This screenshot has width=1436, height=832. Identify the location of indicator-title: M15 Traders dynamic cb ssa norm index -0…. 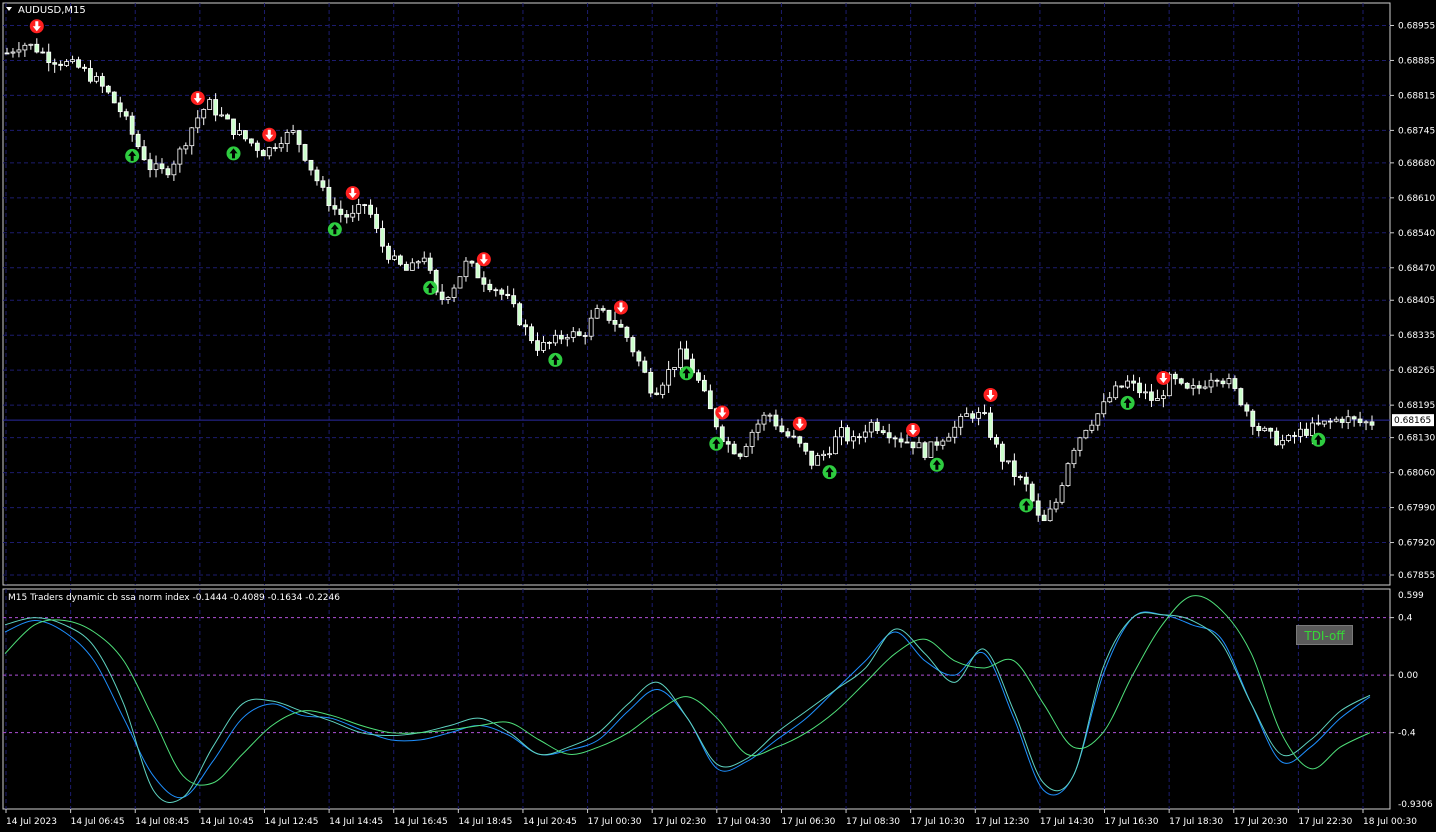
(174, 598).